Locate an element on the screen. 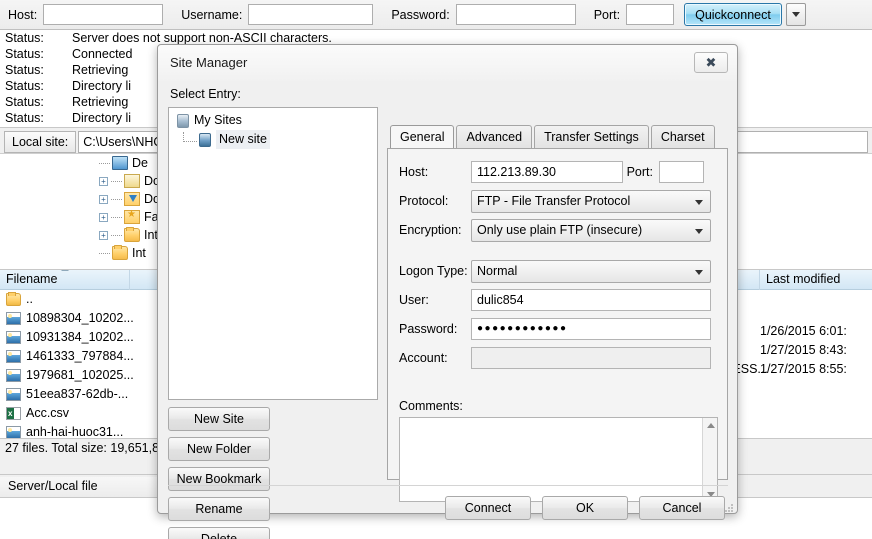  protocol-select: FTP - File Transfer Protocol is located at coordinates (591, 201).